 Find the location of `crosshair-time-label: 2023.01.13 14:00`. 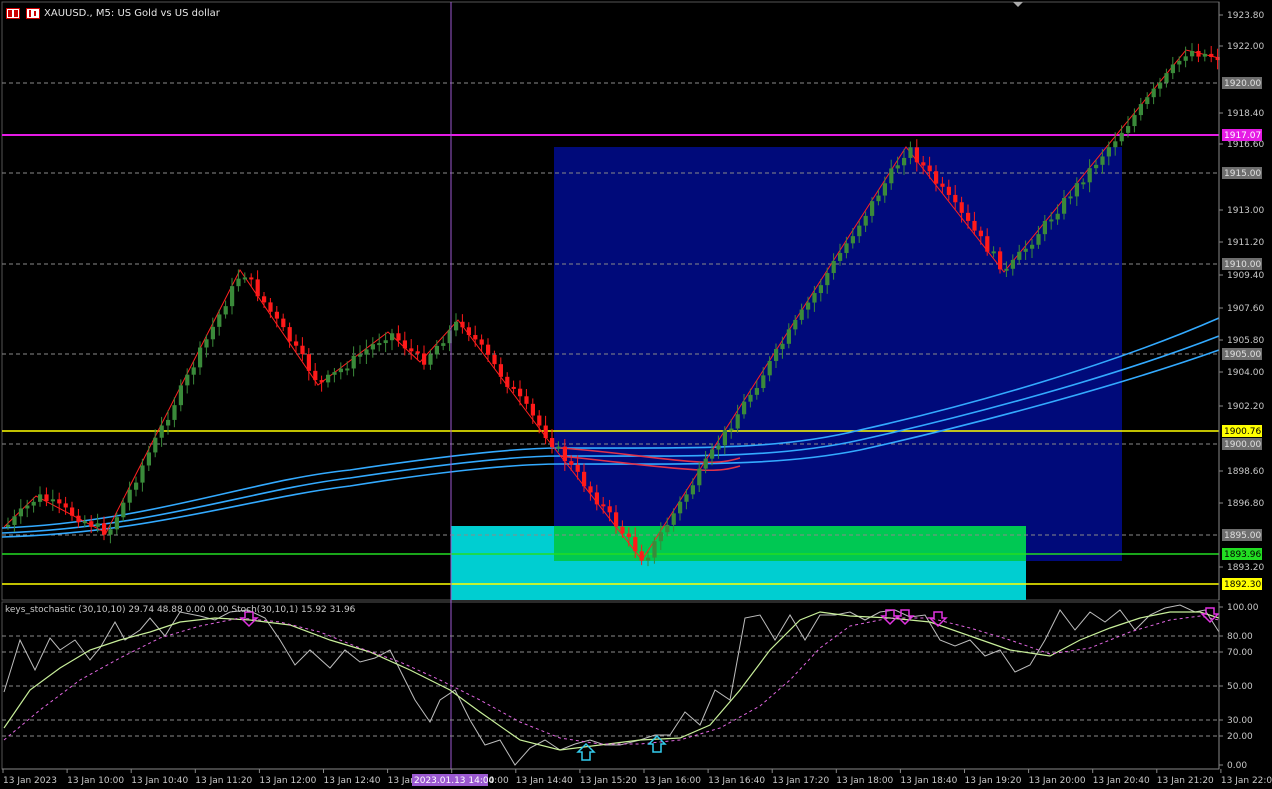

crosshair-time-label: 2023.01.13 14:00 is located at coordinates (454, 781).